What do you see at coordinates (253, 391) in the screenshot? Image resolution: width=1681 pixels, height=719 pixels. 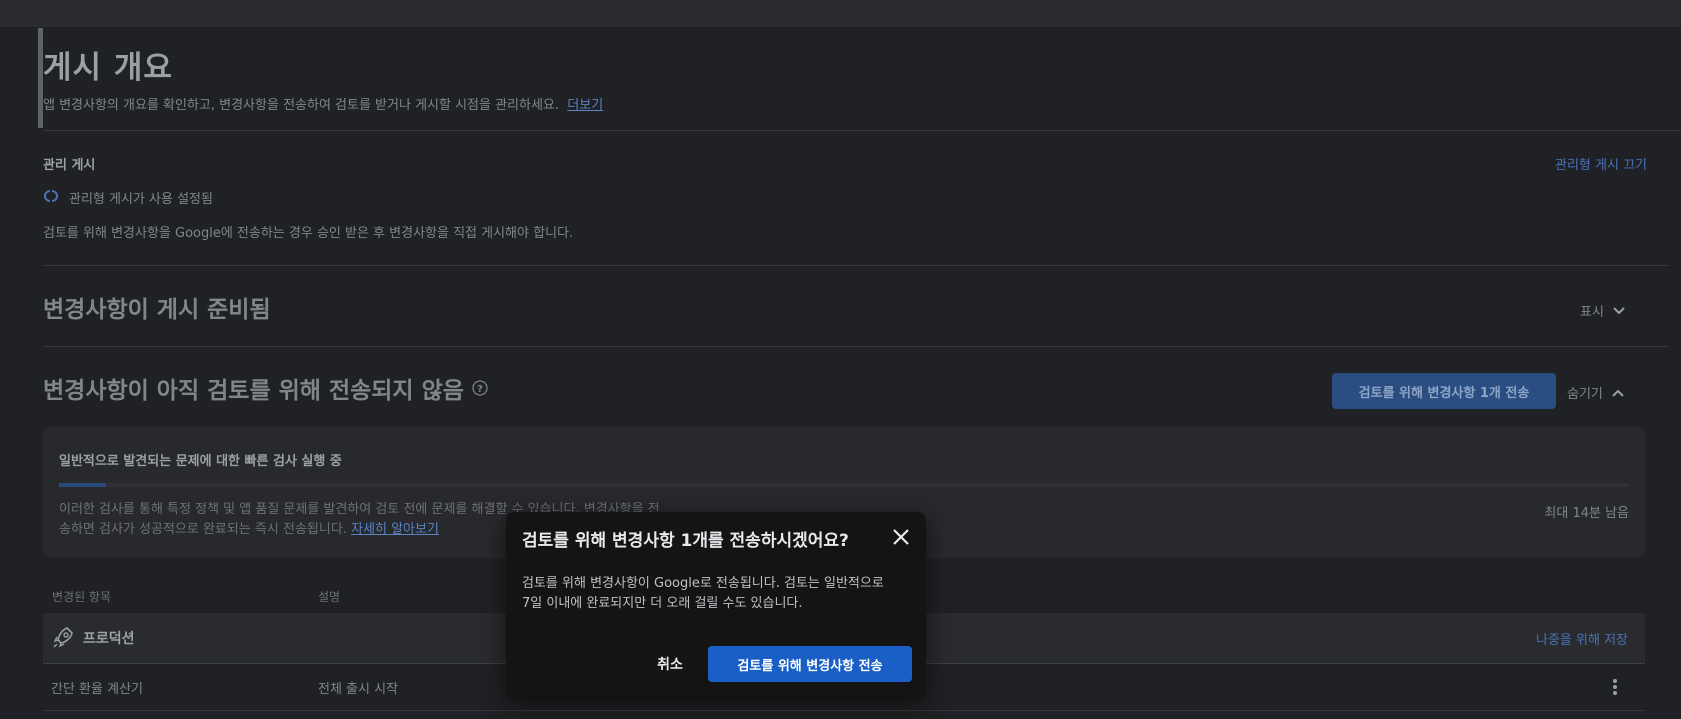 I see `not-sent-title: 변경사항이 아직 검토를 위해 전송되지 않음` at bounding box center [253, 391].